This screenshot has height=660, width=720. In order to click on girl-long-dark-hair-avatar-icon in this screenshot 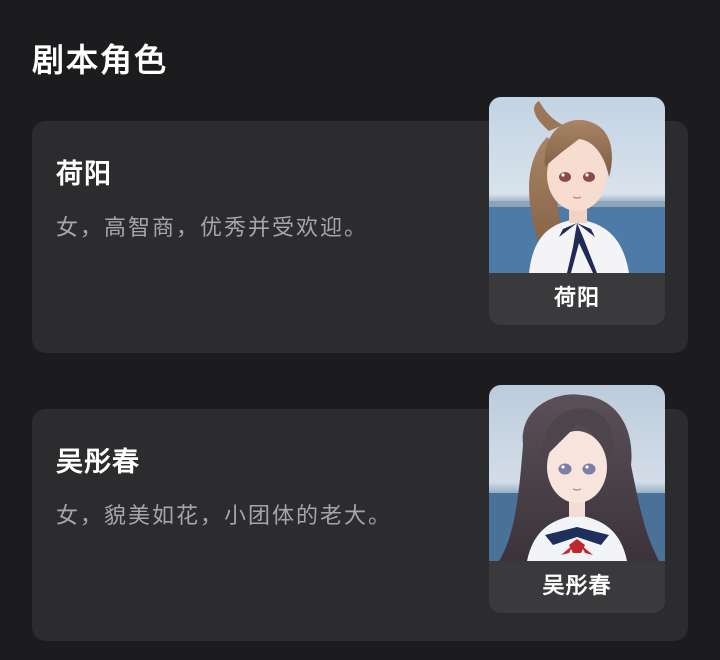, I will do `click(577, 473)`.